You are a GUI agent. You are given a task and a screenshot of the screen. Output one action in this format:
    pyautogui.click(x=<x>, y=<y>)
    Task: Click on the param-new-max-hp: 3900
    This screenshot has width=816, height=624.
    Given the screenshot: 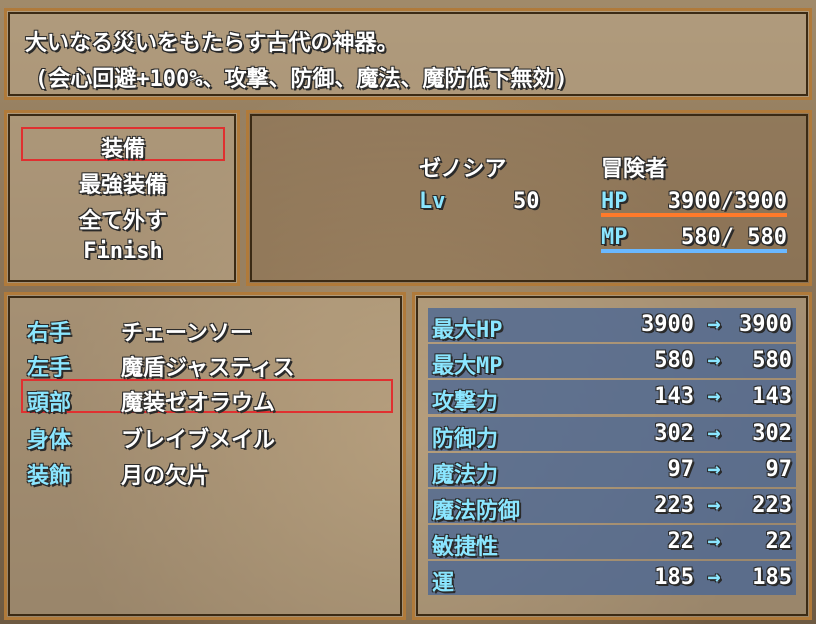 What is the action you would take?
    pyautogui.click(x=765, y=324)
    